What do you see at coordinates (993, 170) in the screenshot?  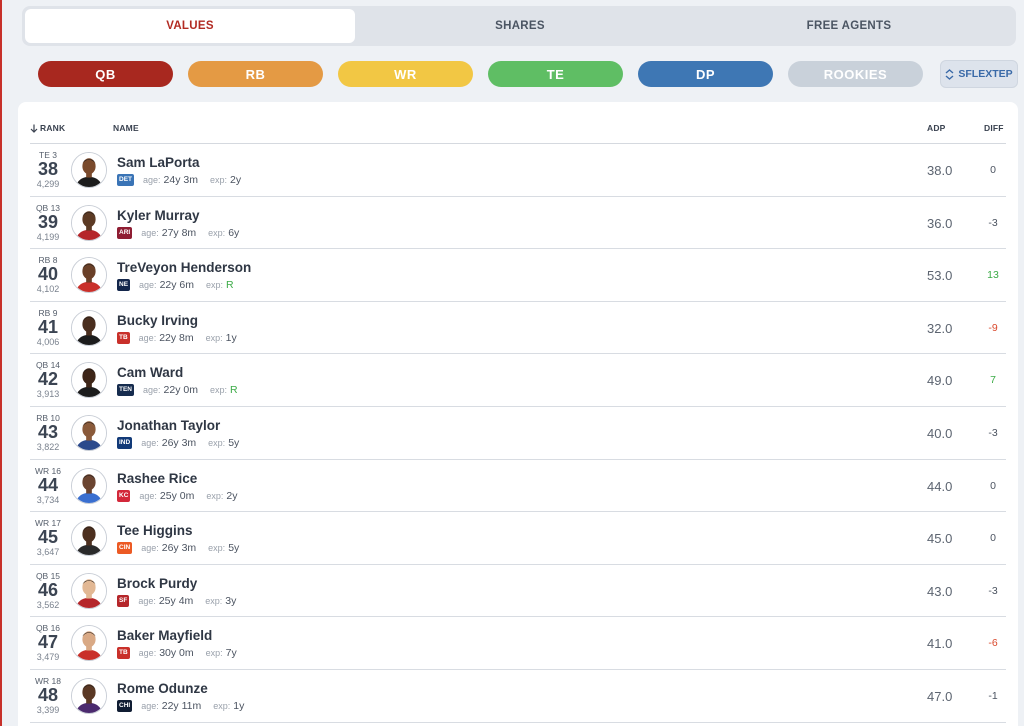 I see `diff-value: 0` at bounding box center [993, 170].